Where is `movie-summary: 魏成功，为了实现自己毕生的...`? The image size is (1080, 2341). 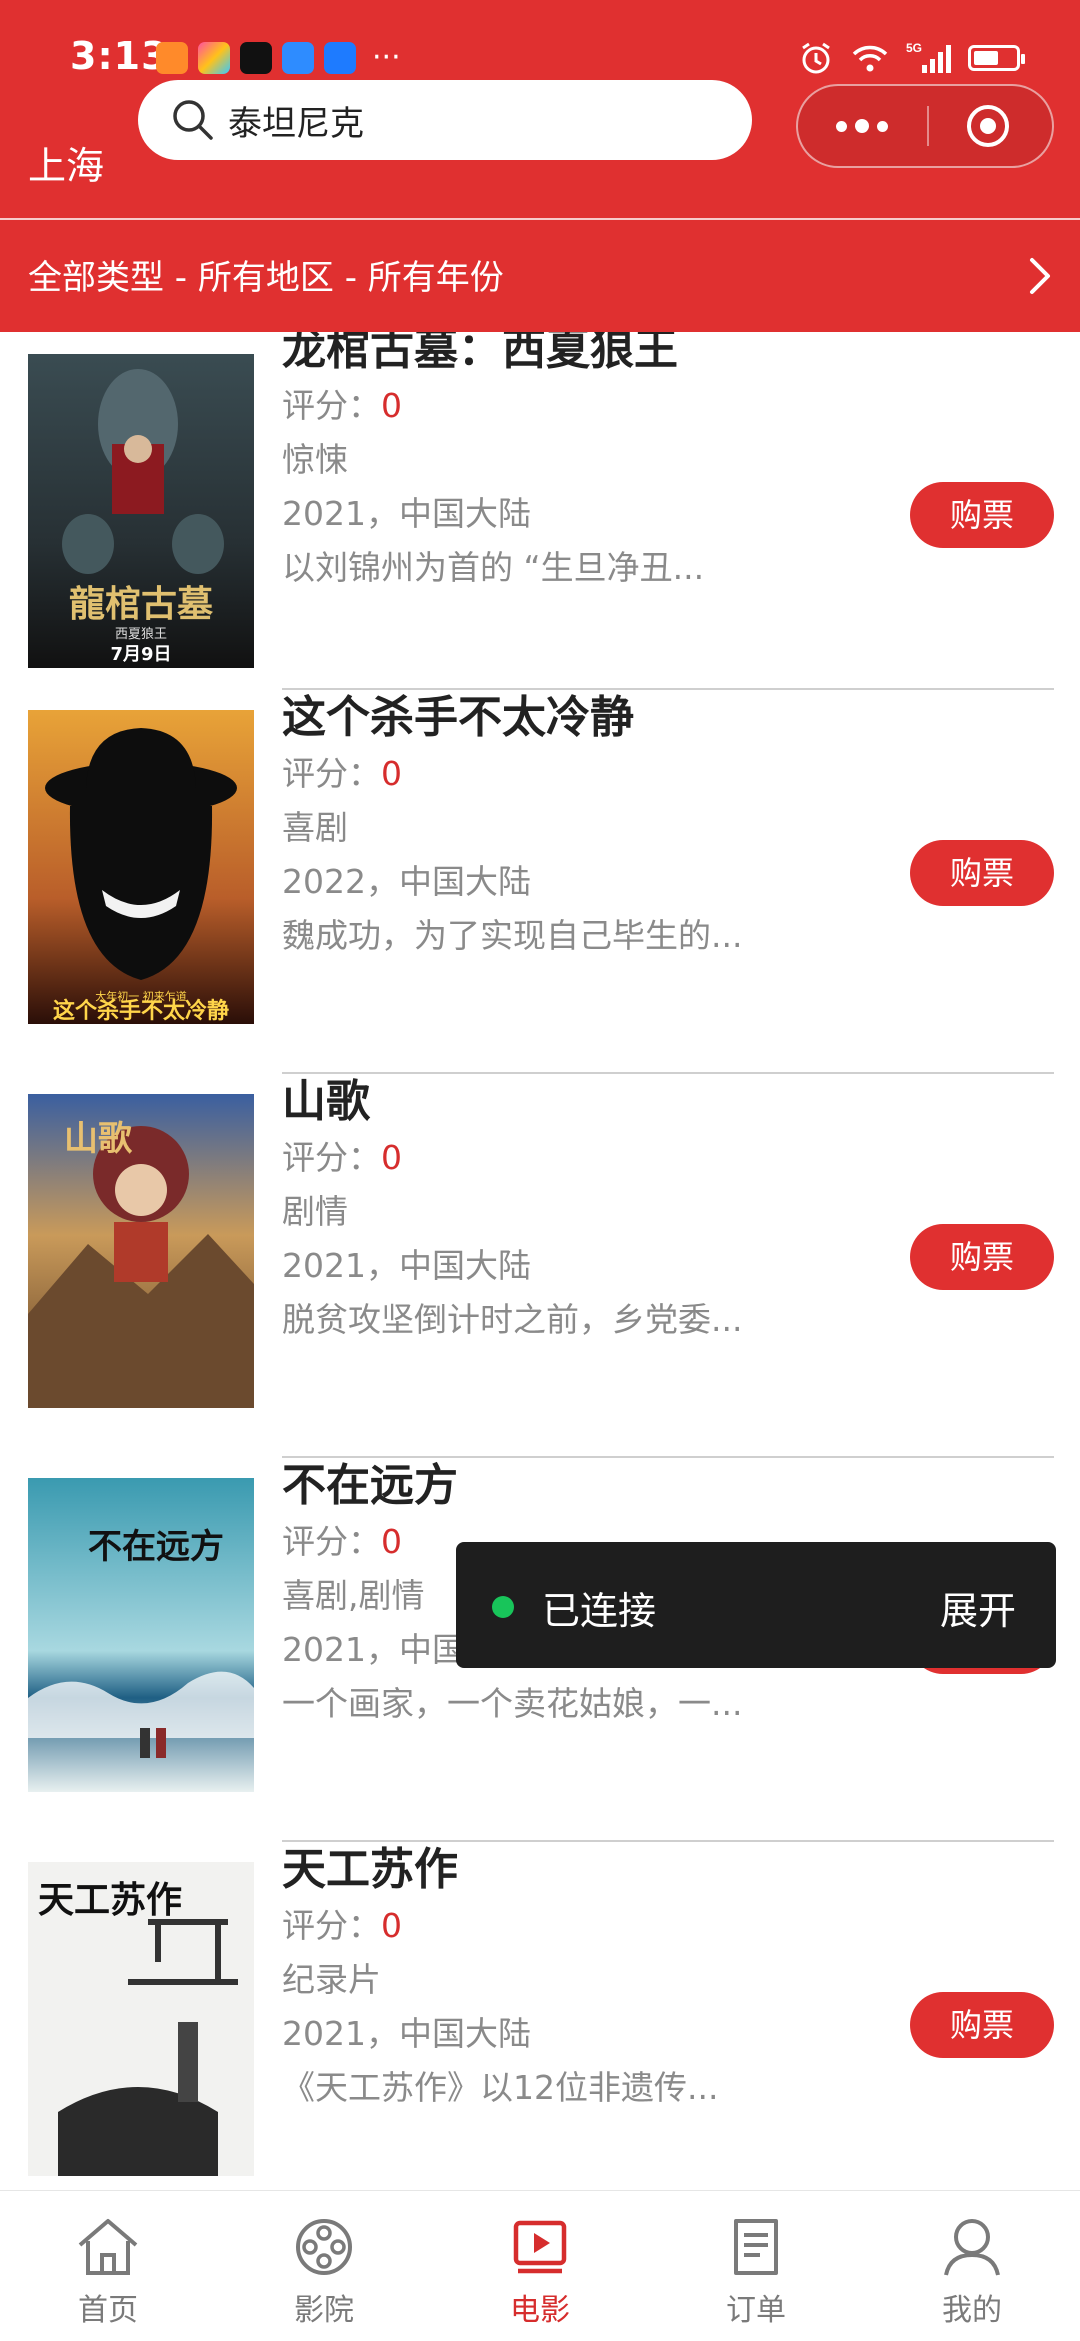 movie-summary: 魏成功，为了实现自己毕生的... is located at coordinates (512, 935).